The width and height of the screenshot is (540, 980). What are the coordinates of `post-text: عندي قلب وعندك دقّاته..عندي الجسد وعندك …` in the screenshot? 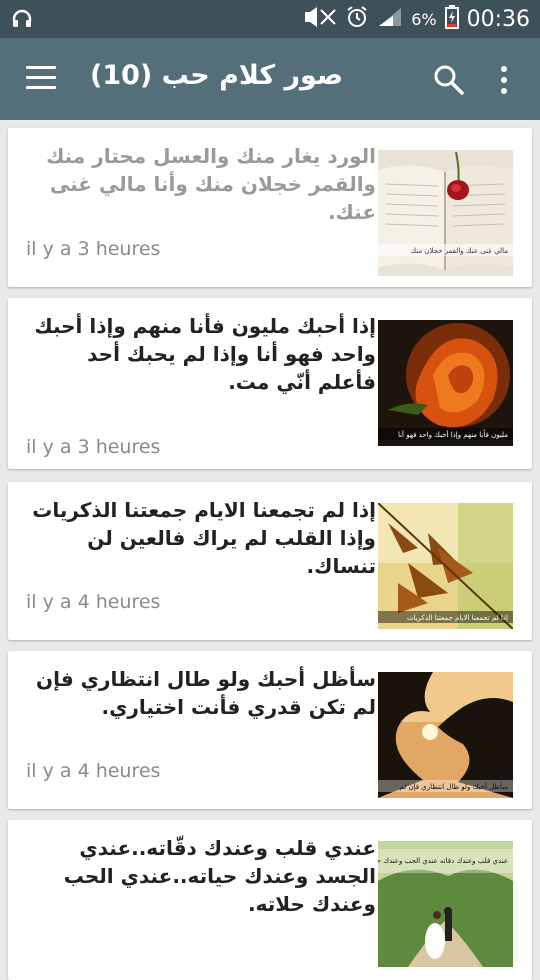 It's located at (219, 876).